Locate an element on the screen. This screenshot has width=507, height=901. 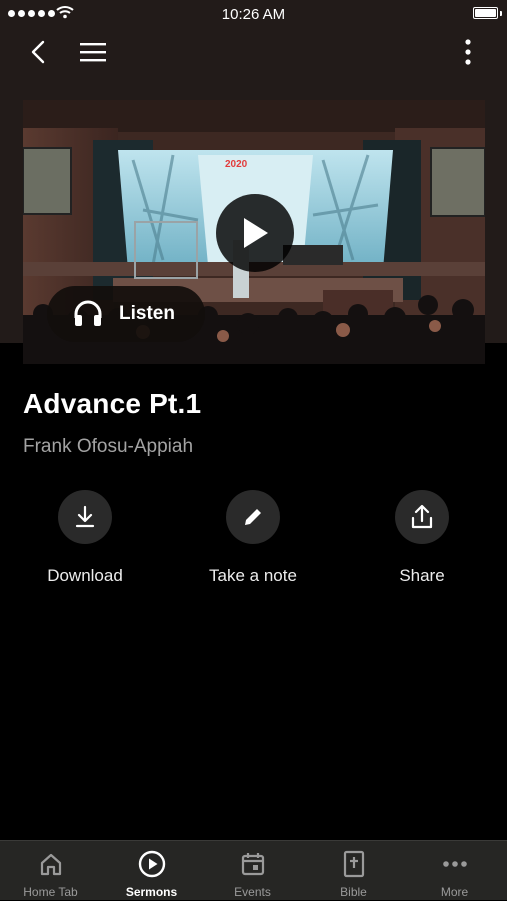
pencil-icon is located at coordinates (253, 517).